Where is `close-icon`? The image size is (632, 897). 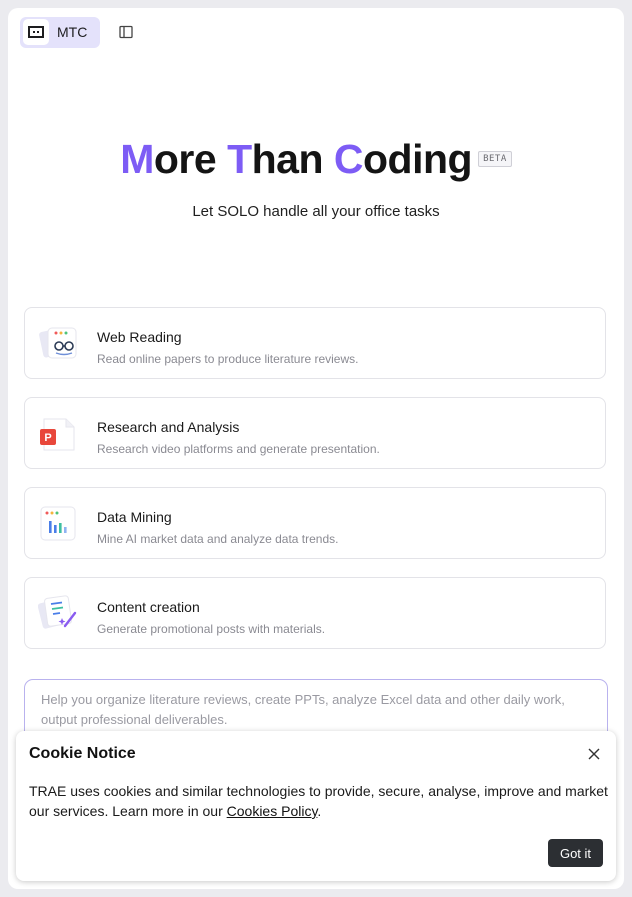
close-icon is located at coordinates (594, 754).